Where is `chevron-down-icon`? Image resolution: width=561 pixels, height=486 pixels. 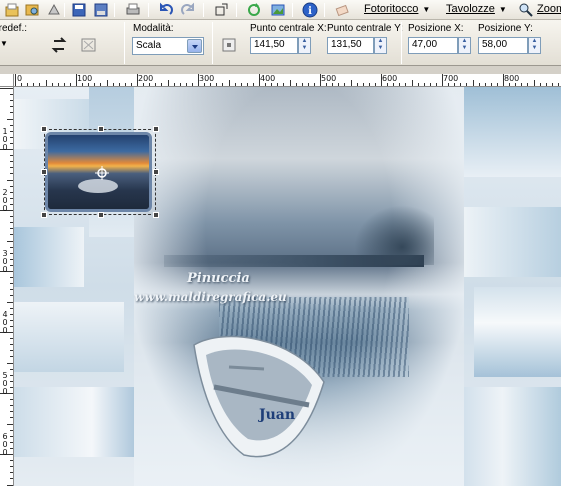 chevron-down-icon is located at coordinates (194, 46).